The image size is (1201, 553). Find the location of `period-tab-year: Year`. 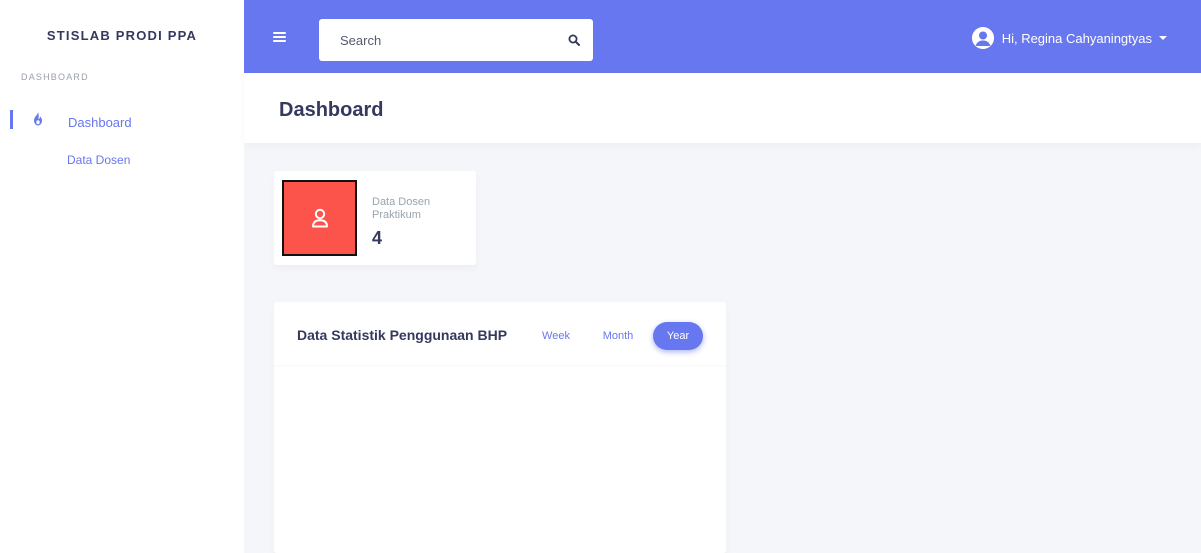

period-tab-year: Year is located at coordinates (678, 336).